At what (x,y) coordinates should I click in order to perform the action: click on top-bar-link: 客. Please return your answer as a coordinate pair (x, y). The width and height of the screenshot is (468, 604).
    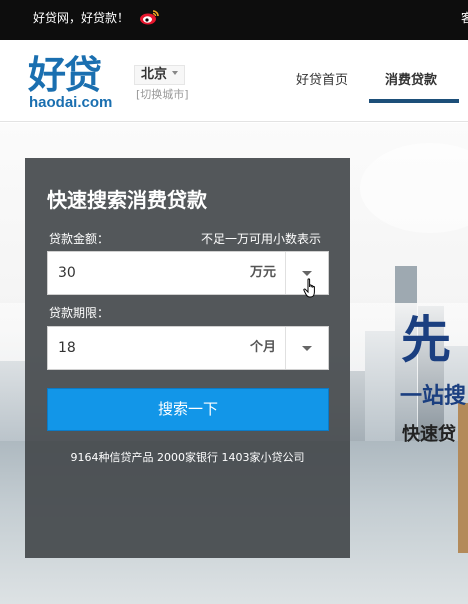
    Looking at the image, I should click on (464, 18).